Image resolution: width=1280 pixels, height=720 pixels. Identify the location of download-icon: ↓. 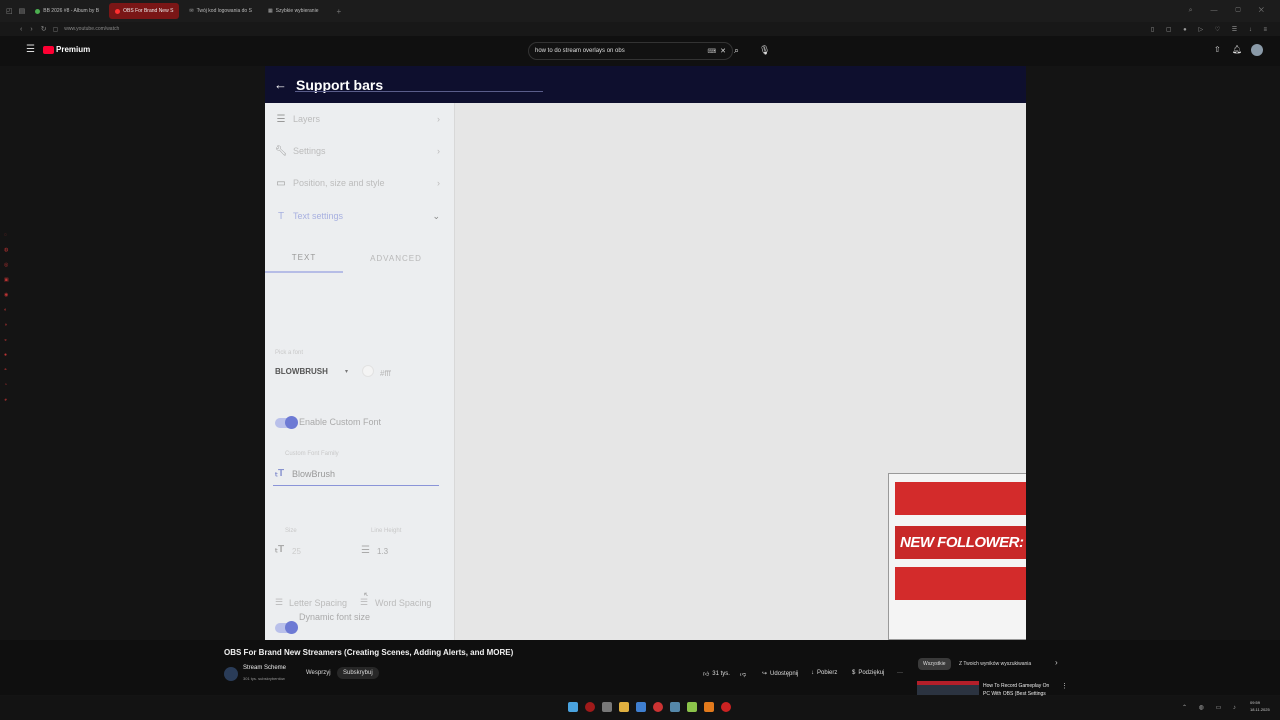
(812, 673).